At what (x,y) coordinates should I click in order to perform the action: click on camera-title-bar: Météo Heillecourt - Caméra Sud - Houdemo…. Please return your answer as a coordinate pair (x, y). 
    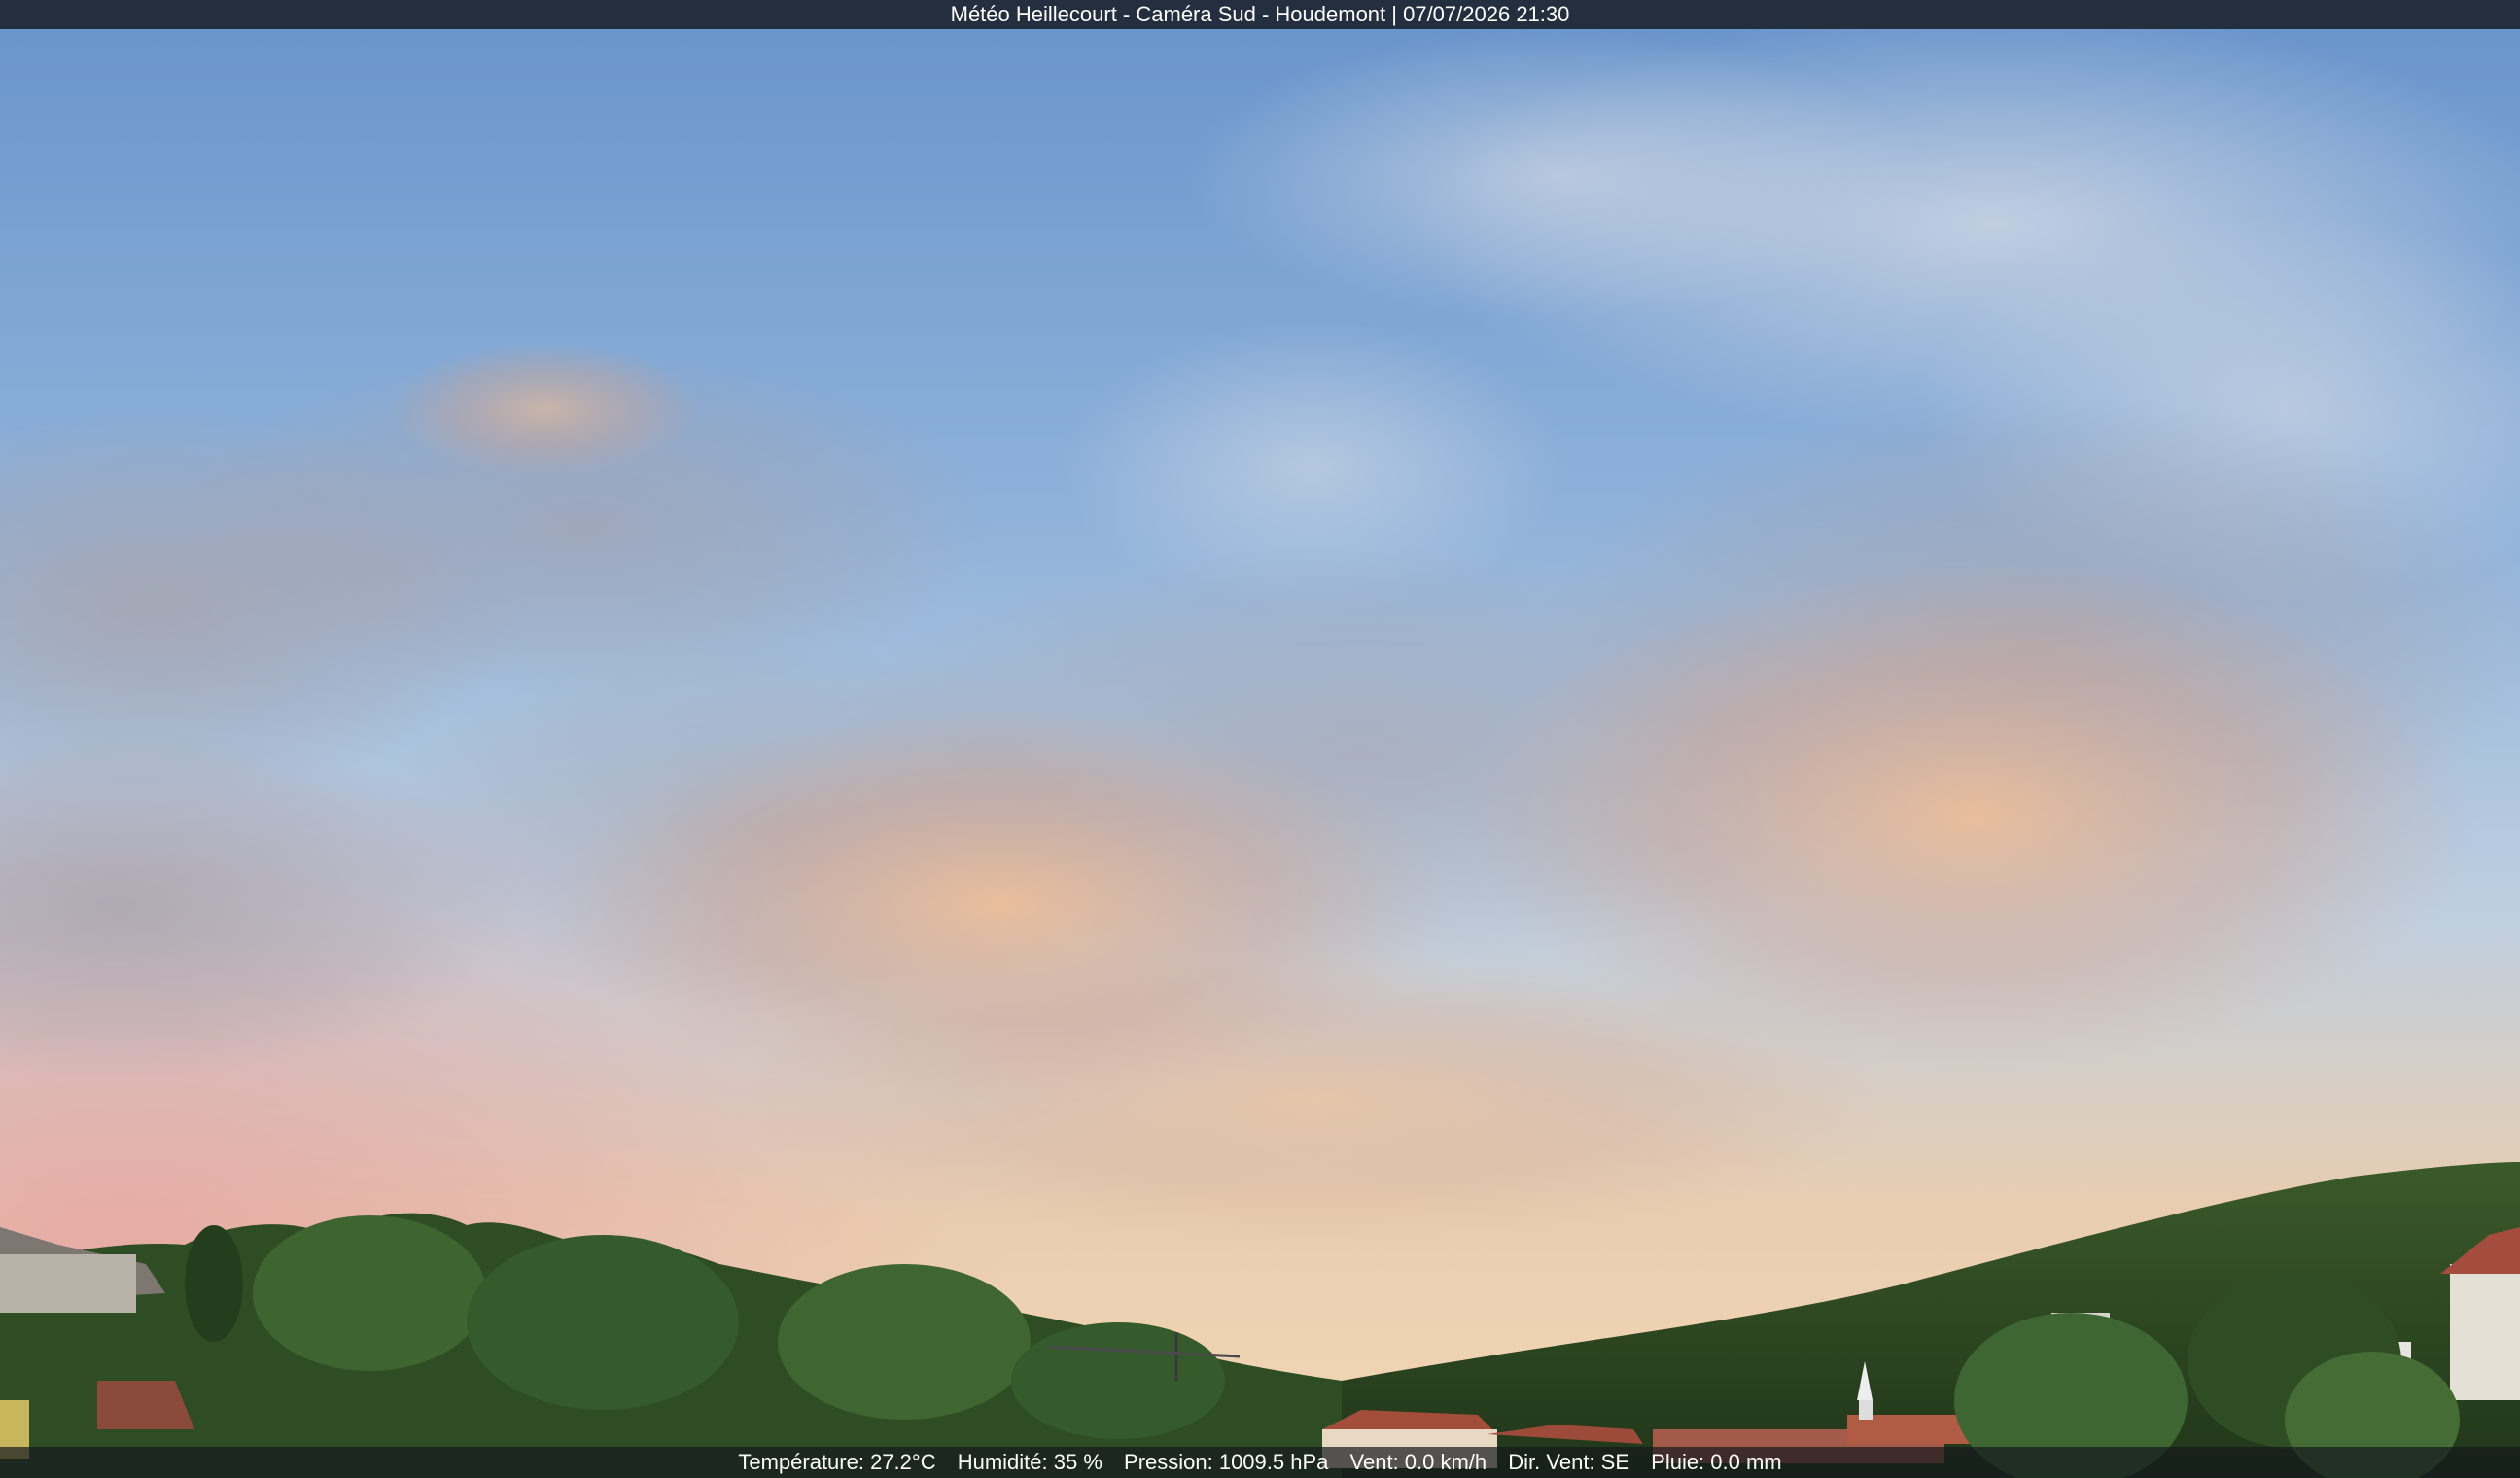
    Looking at the image, I should click on (1260, 14).